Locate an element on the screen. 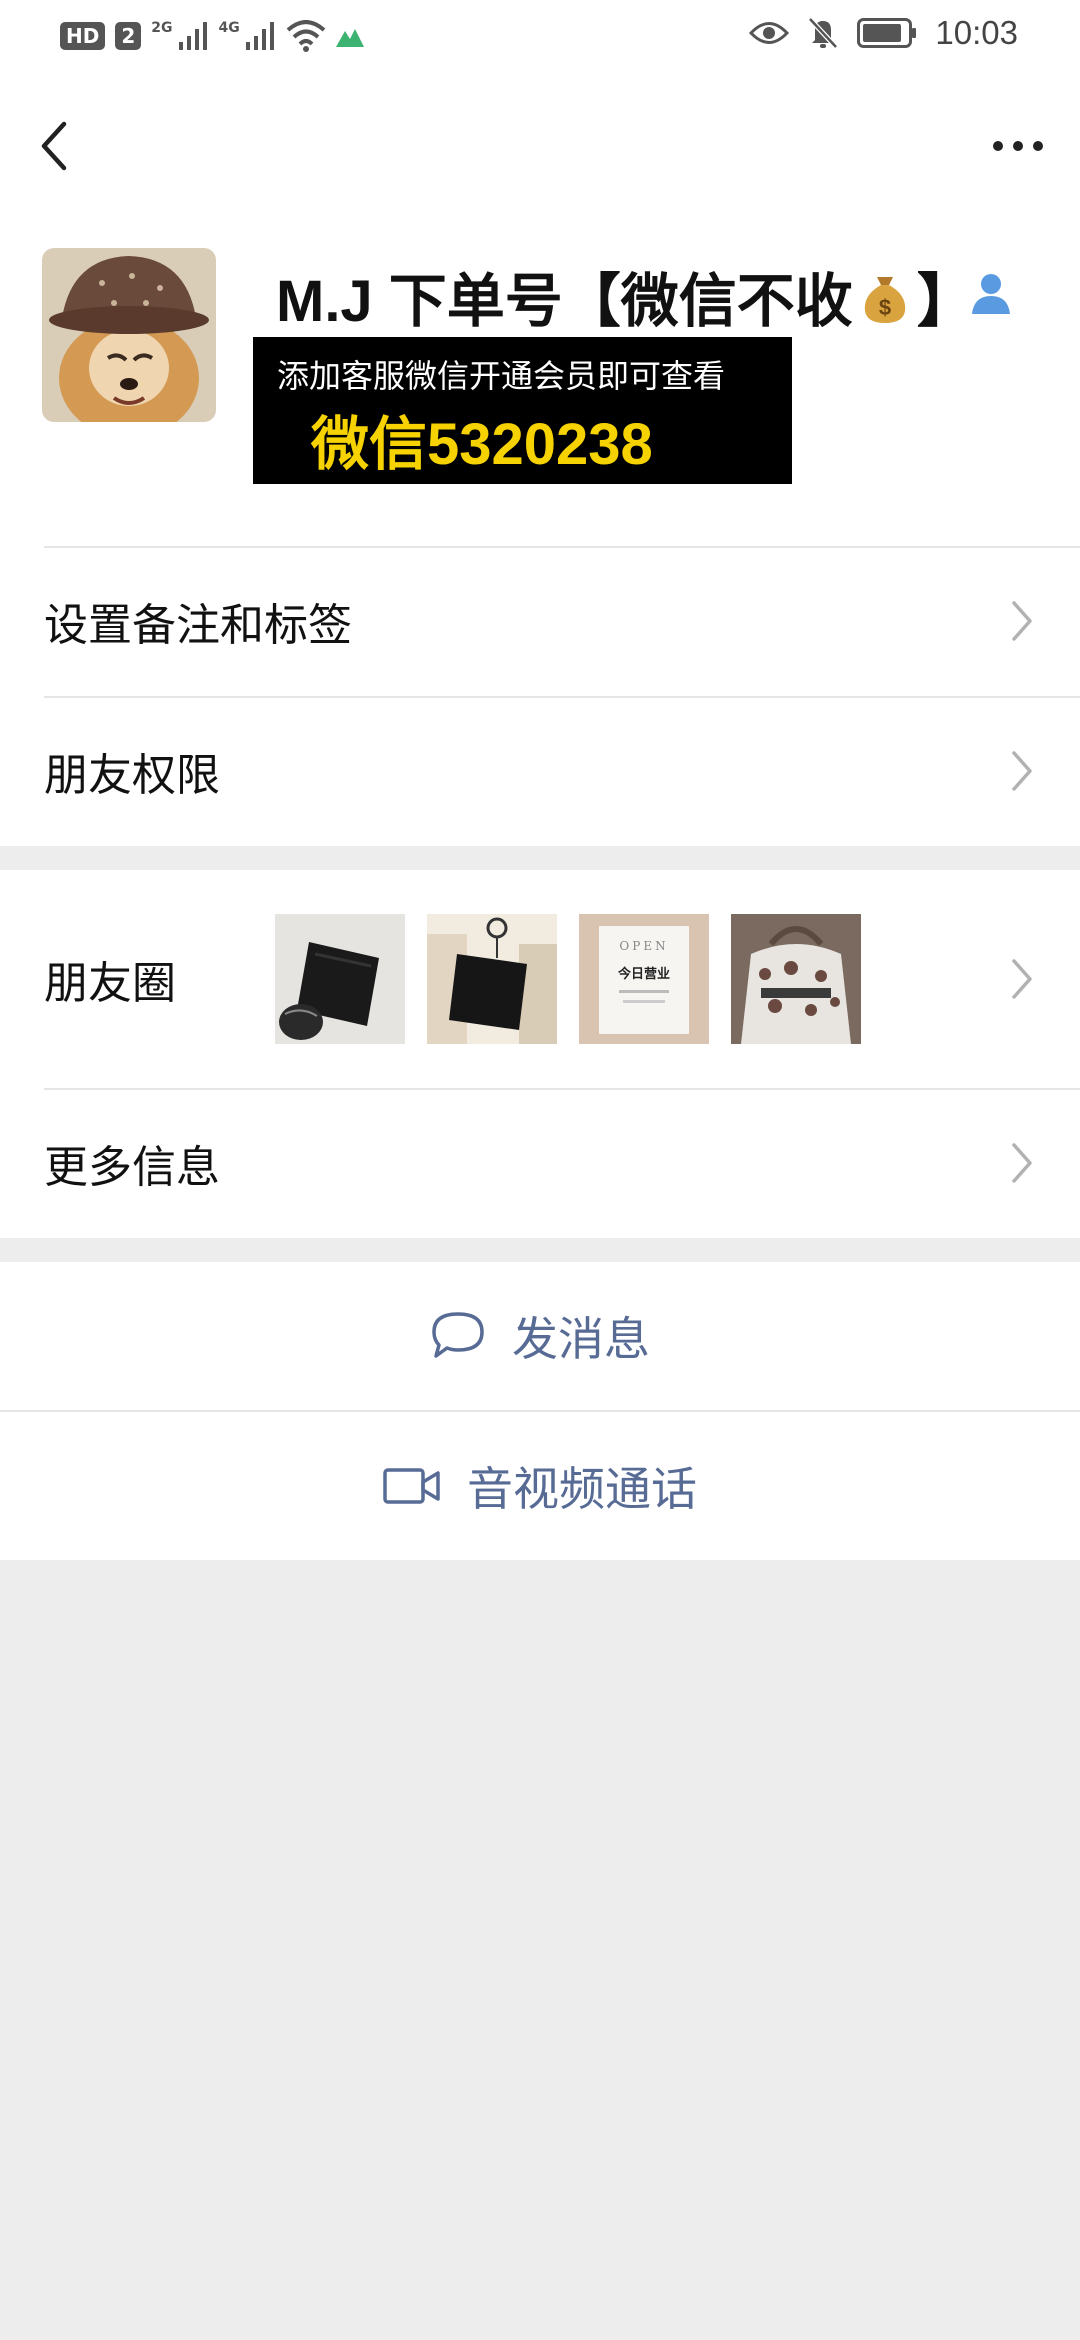 The width and height of the screenshot is (1080, 2340). moments-row: 朋友圈 OPEN 今日营业 is located at coordinates (540, 979).